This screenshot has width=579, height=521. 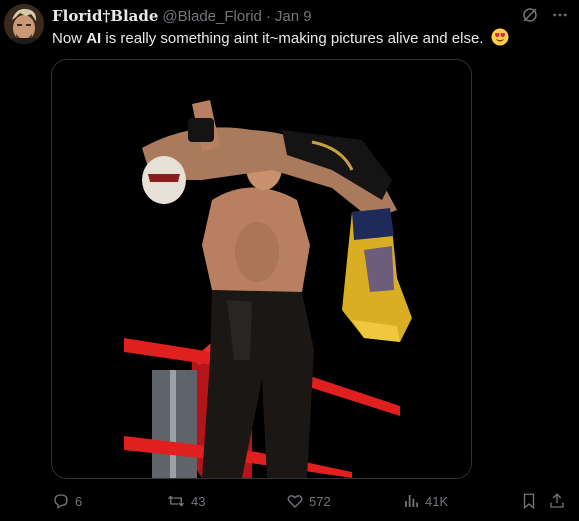 What do you see at coordinates (437, 501) in the screenshot?
I see `views-count: 41K` at bounding box center [437, 501].